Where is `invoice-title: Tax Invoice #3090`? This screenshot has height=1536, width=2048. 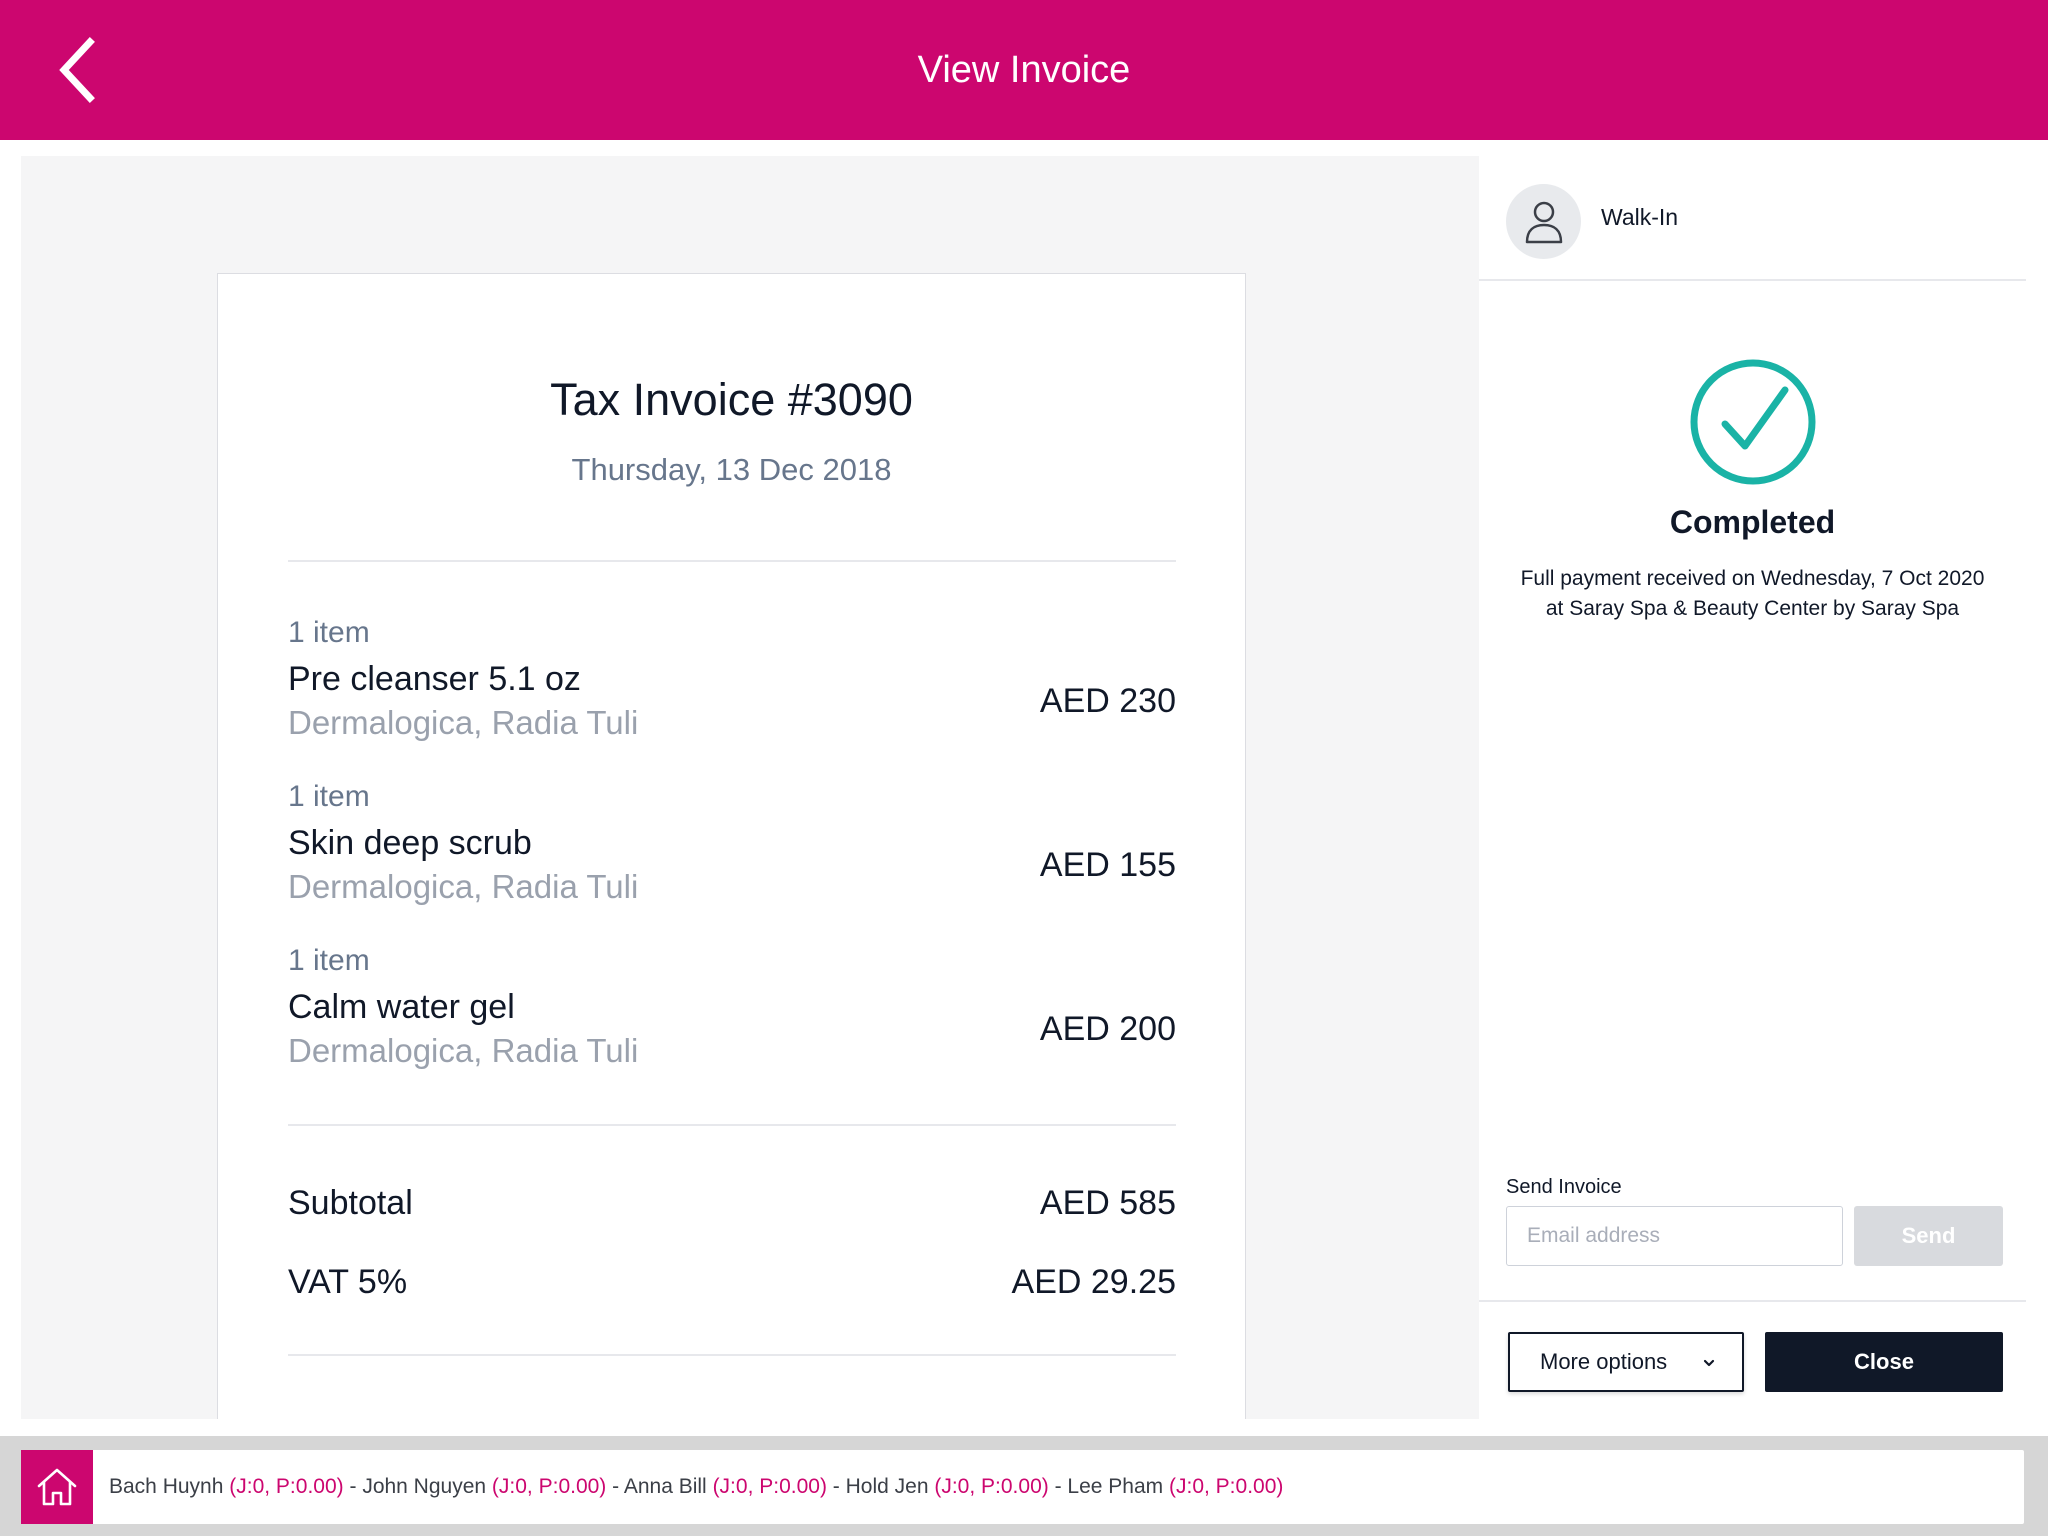 invoice-title: Tax Invoice #3090 is located at coordinates (731, 399).